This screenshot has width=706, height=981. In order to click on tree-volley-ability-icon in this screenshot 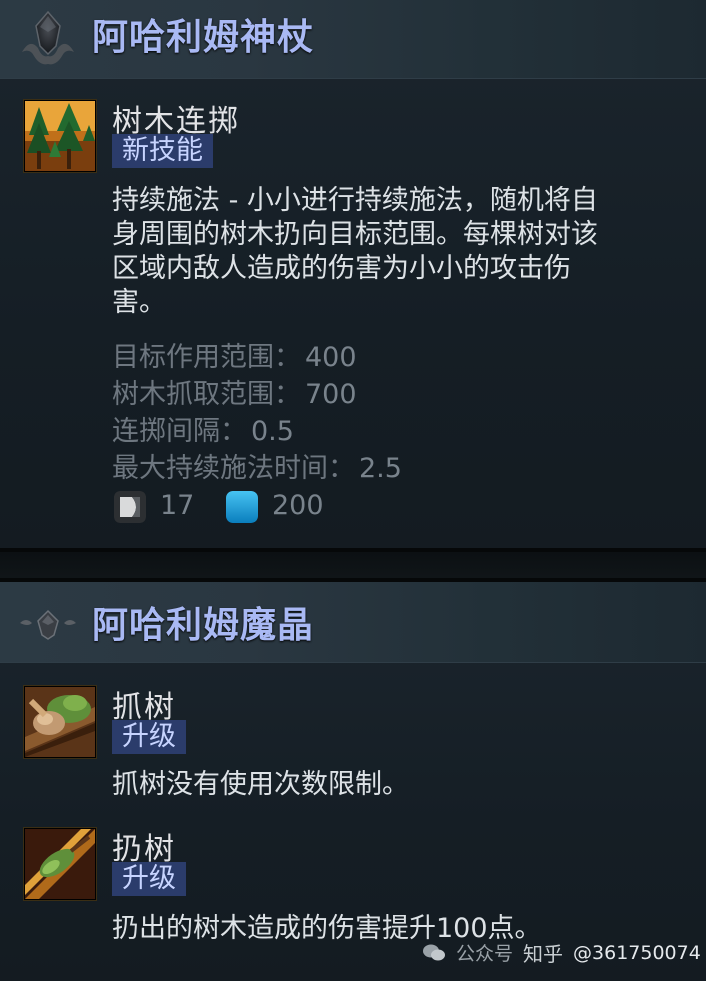, I will do `click(60, 136)`.